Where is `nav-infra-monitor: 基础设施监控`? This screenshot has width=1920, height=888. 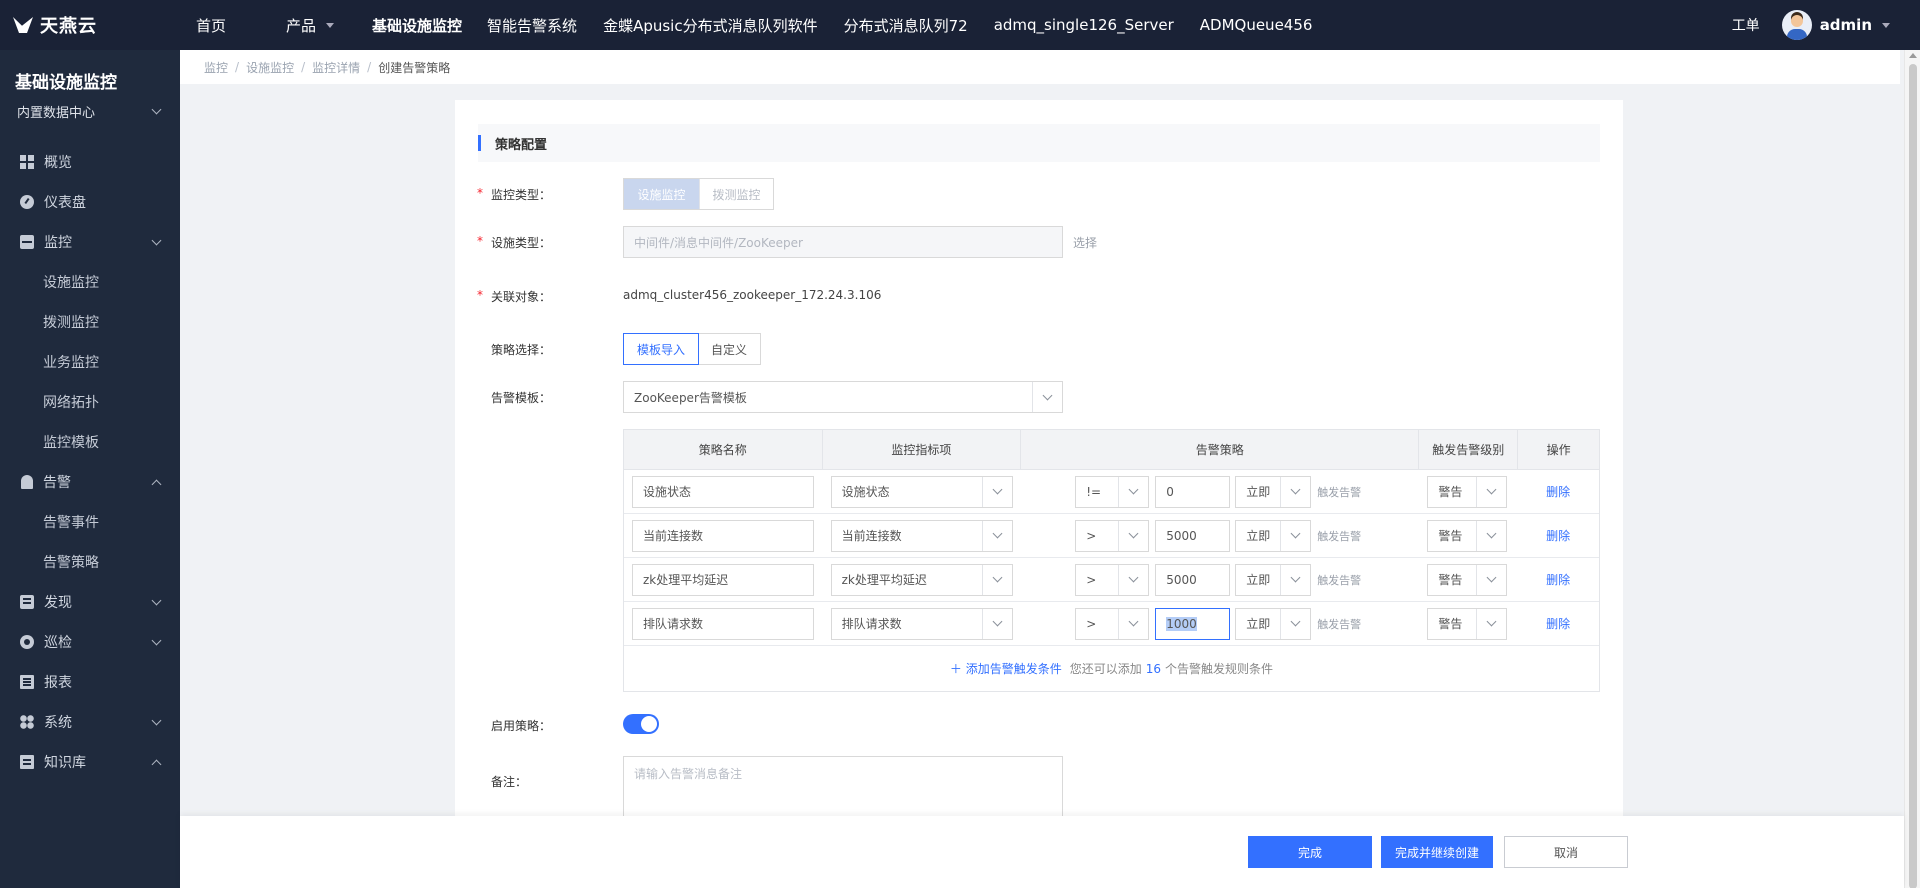 nav-infra-monitor: 基础设施监控 is located at coordinates (412, 25).